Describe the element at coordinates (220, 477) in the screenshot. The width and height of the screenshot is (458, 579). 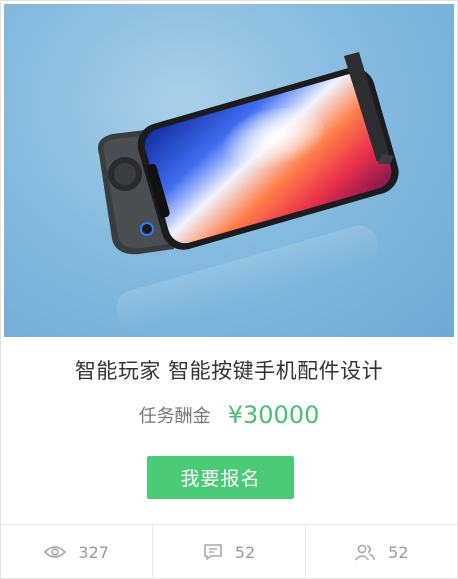
I see `signup-button: 我要报名` at that location.